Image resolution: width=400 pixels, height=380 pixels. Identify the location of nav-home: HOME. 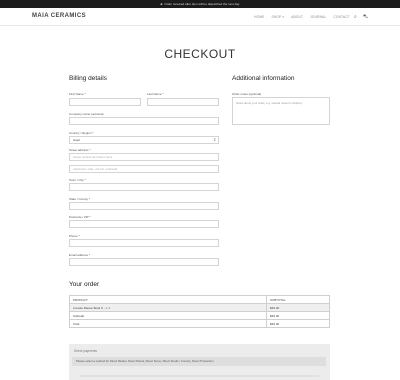
(259, 17).